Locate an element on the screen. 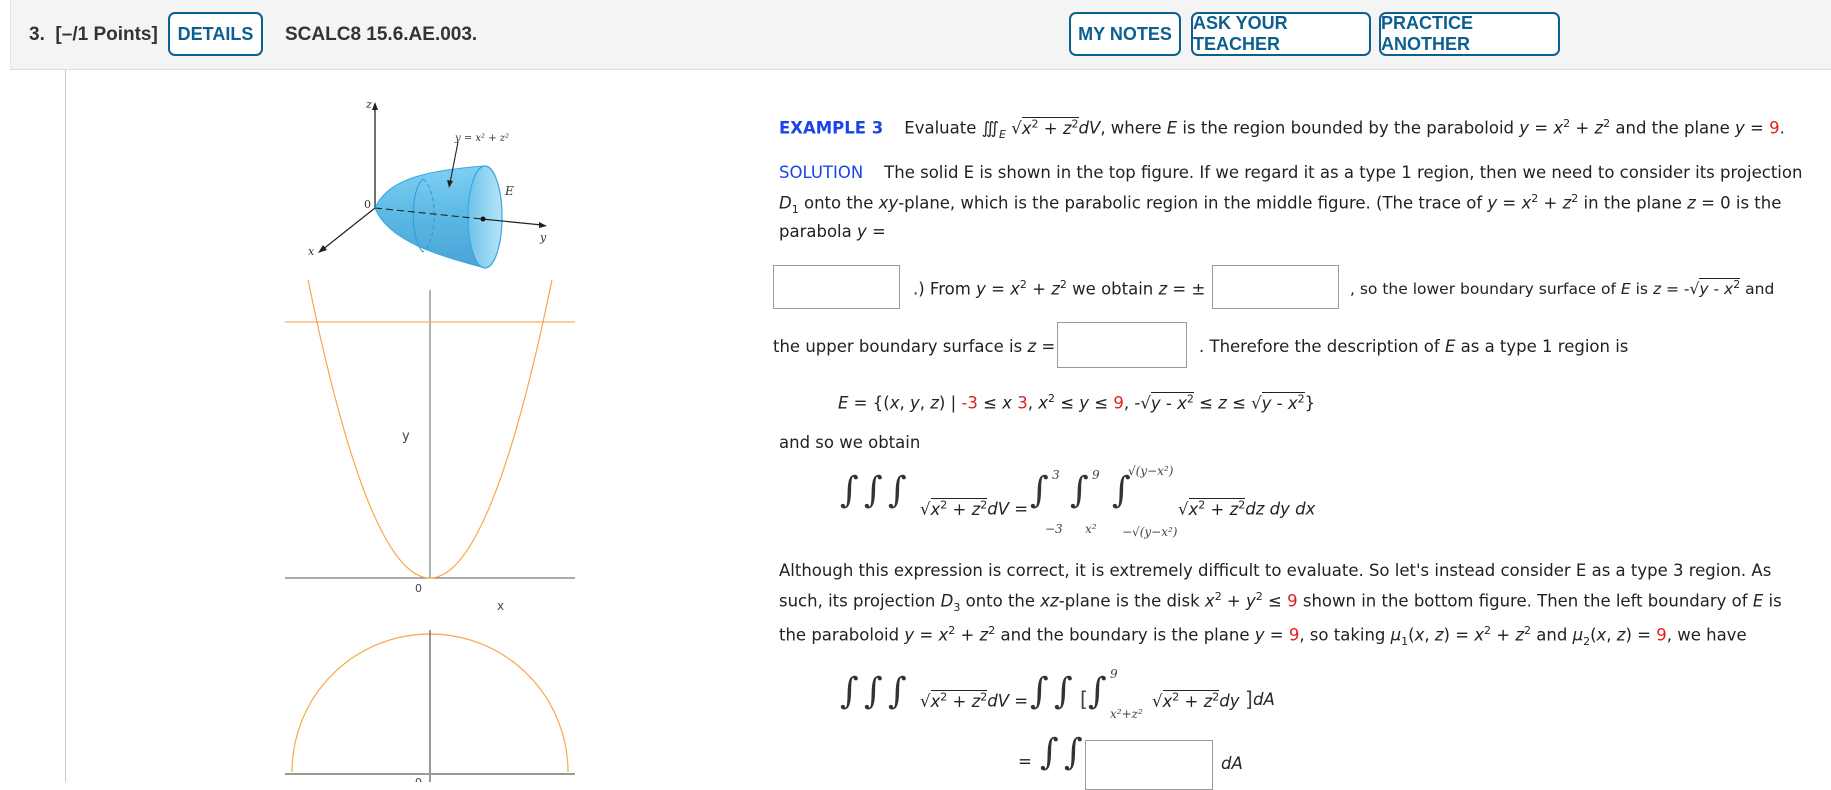 The image size is (1831, 790). example-label: EXAMPLE 3 is located at coordinates (831, 128).